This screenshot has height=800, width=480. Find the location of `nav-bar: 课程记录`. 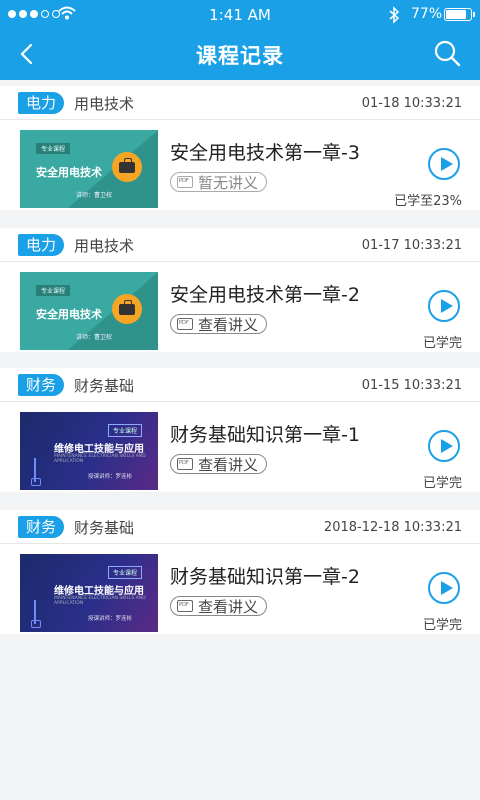

nav-bar: 课程记录 is located at coordinates (240, 55).